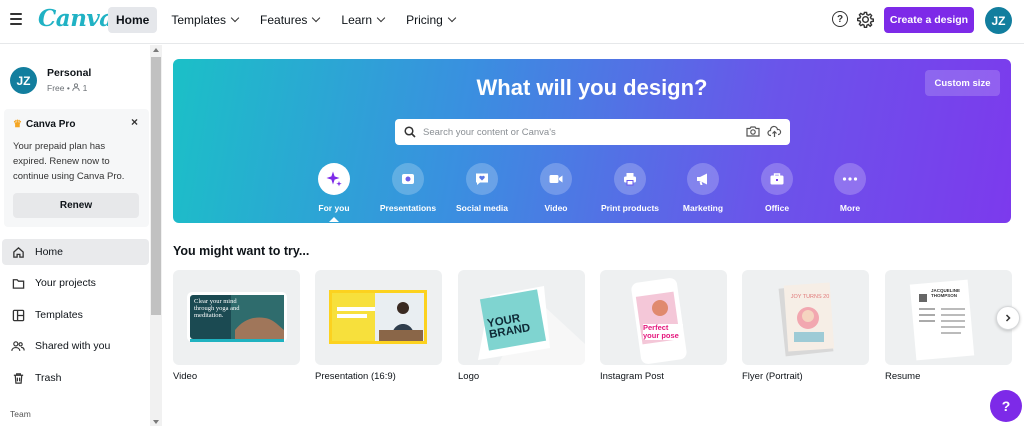 The image size is (1024, 426). I want to click on nav-pricing-label: Pricing, so click(424, 20).